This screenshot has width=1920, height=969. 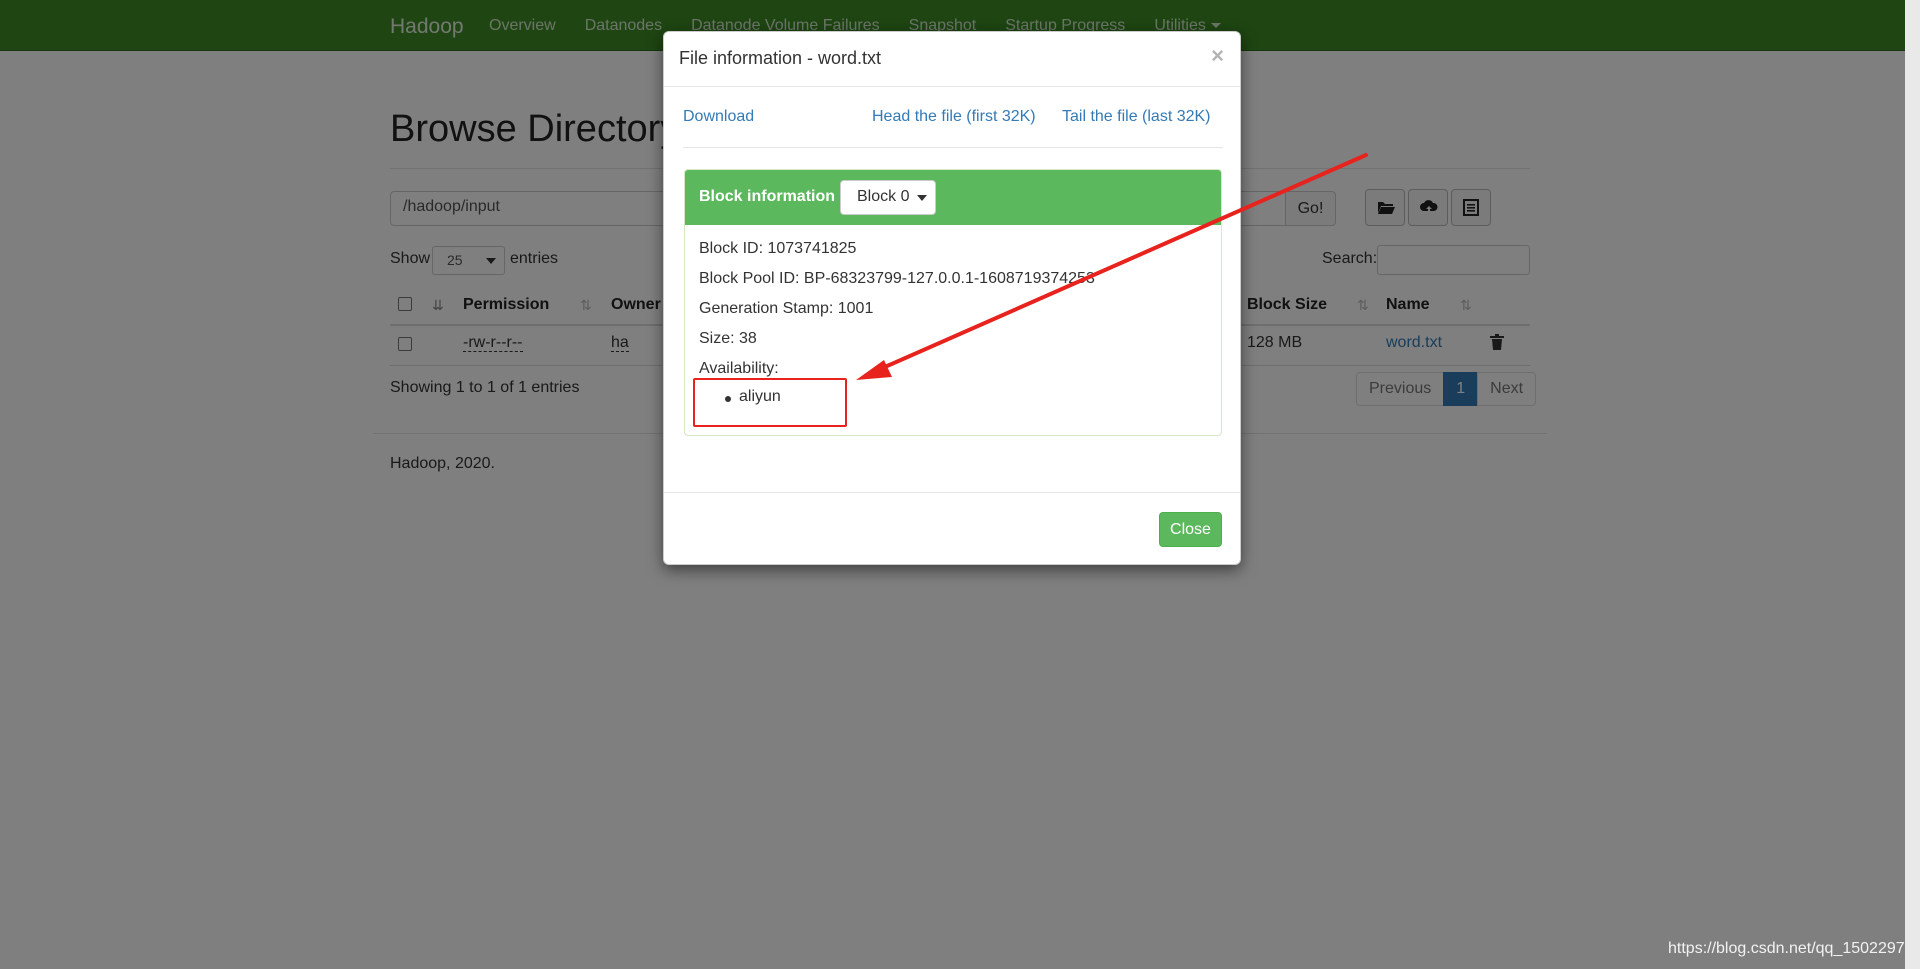 What do you see at coordinates (1786, 948) in the screenshot?
I see `watermark-text: https://blog.csdn.net/qq_1502297` at bounding box center [1786, 948].